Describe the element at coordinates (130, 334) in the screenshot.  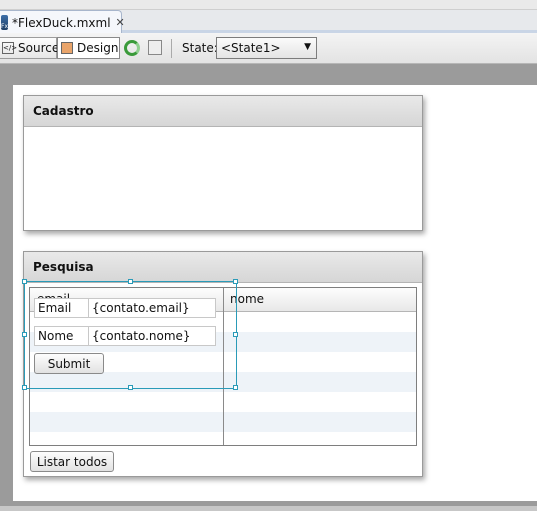
I see `selection-box` at that location.